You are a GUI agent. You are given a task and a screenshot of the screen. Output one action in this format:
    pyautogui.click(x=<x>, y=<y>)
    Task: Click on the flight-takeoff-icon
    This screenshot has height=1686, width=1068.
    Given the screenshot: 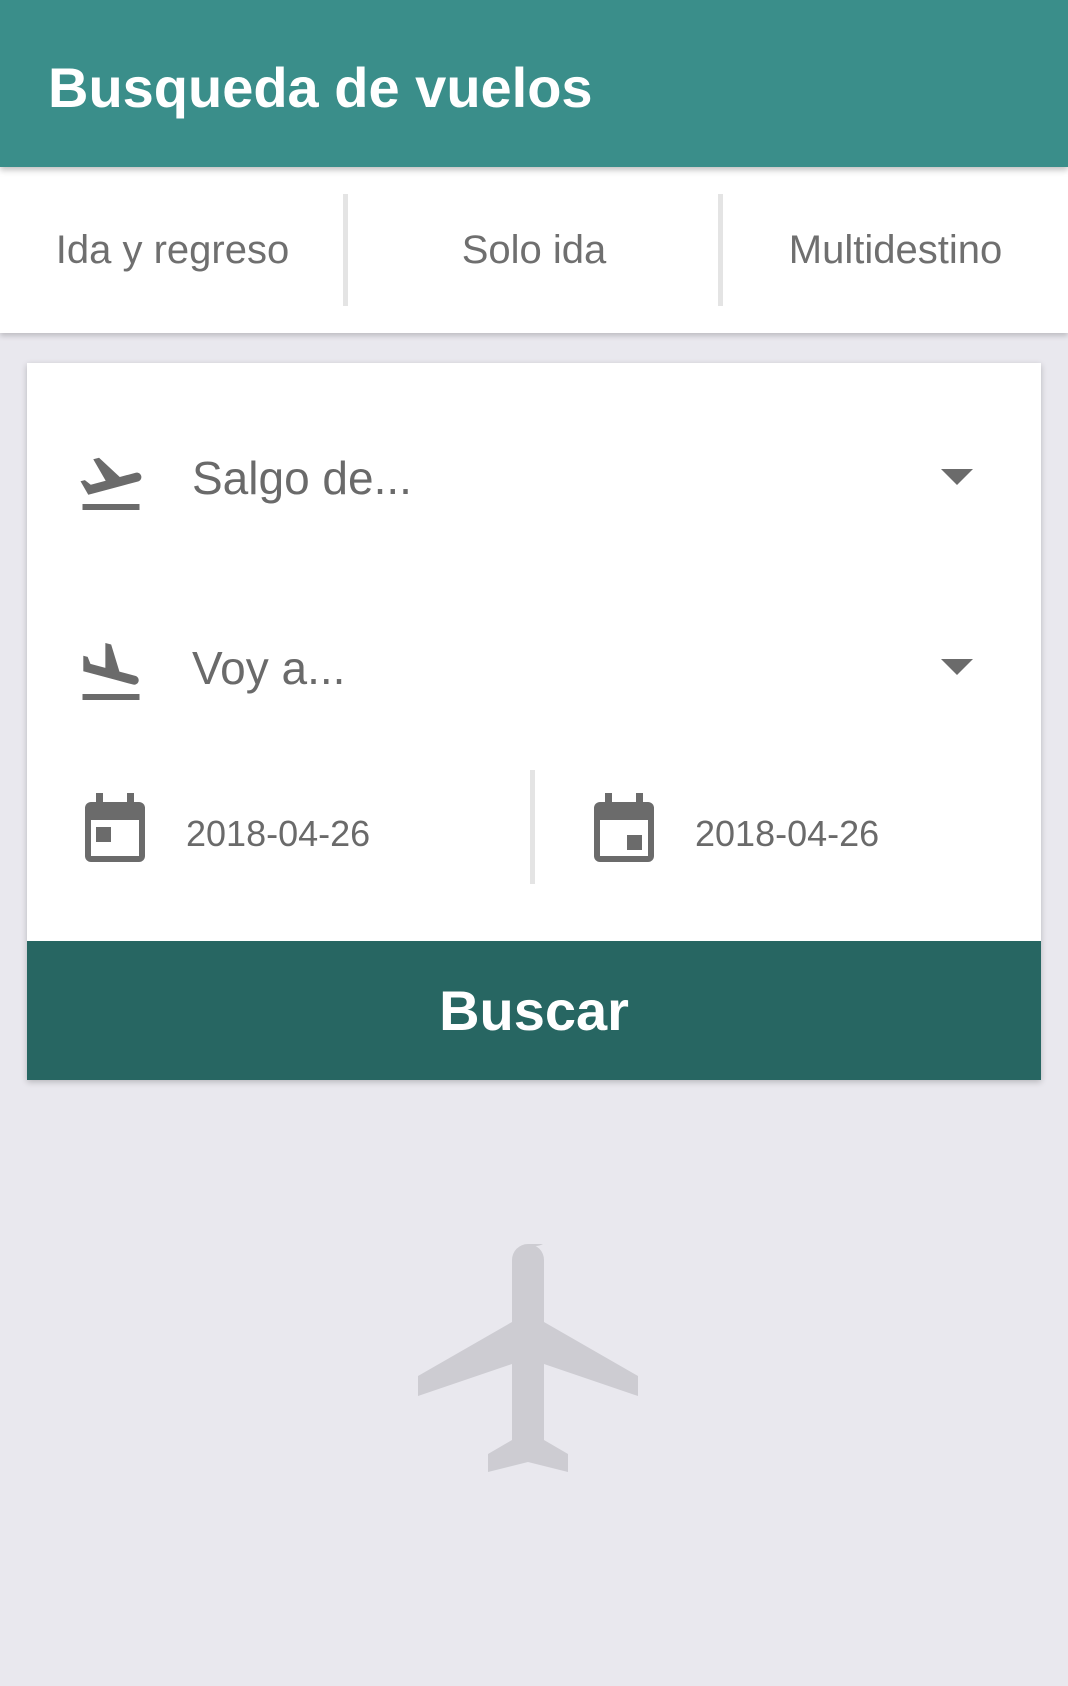 What is the action you would take?
    pyautogui.click(x=111, y=483)
    